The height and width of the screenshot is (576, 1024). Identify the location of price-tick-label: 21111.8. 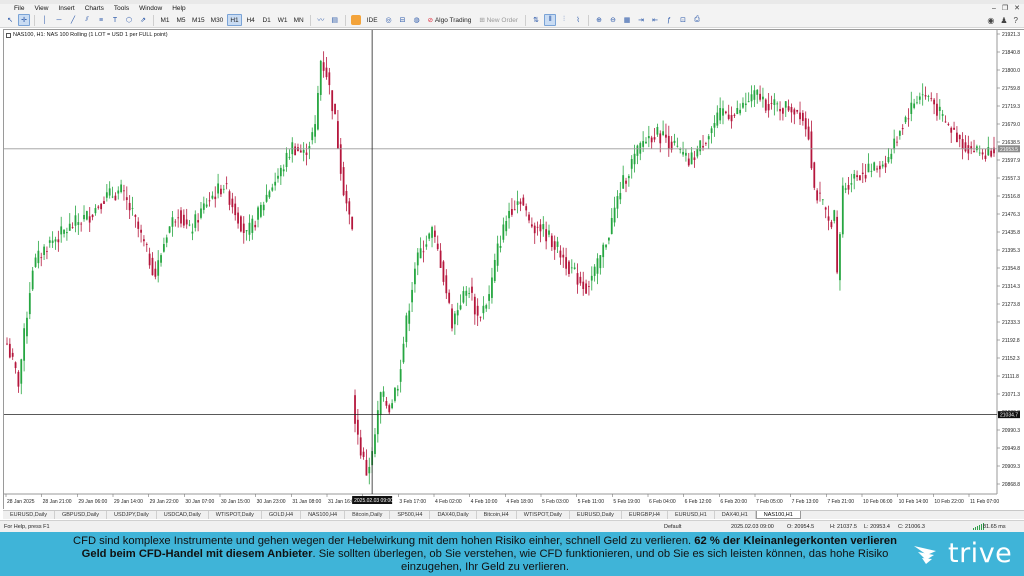
(1010, 377).